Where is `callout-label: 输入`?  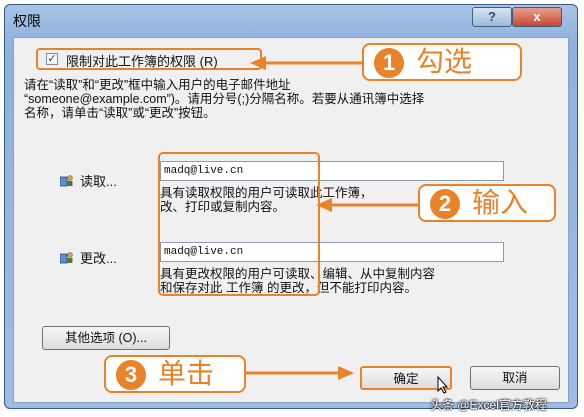
callout-label: 输入 is located at coordinates (500, 202).